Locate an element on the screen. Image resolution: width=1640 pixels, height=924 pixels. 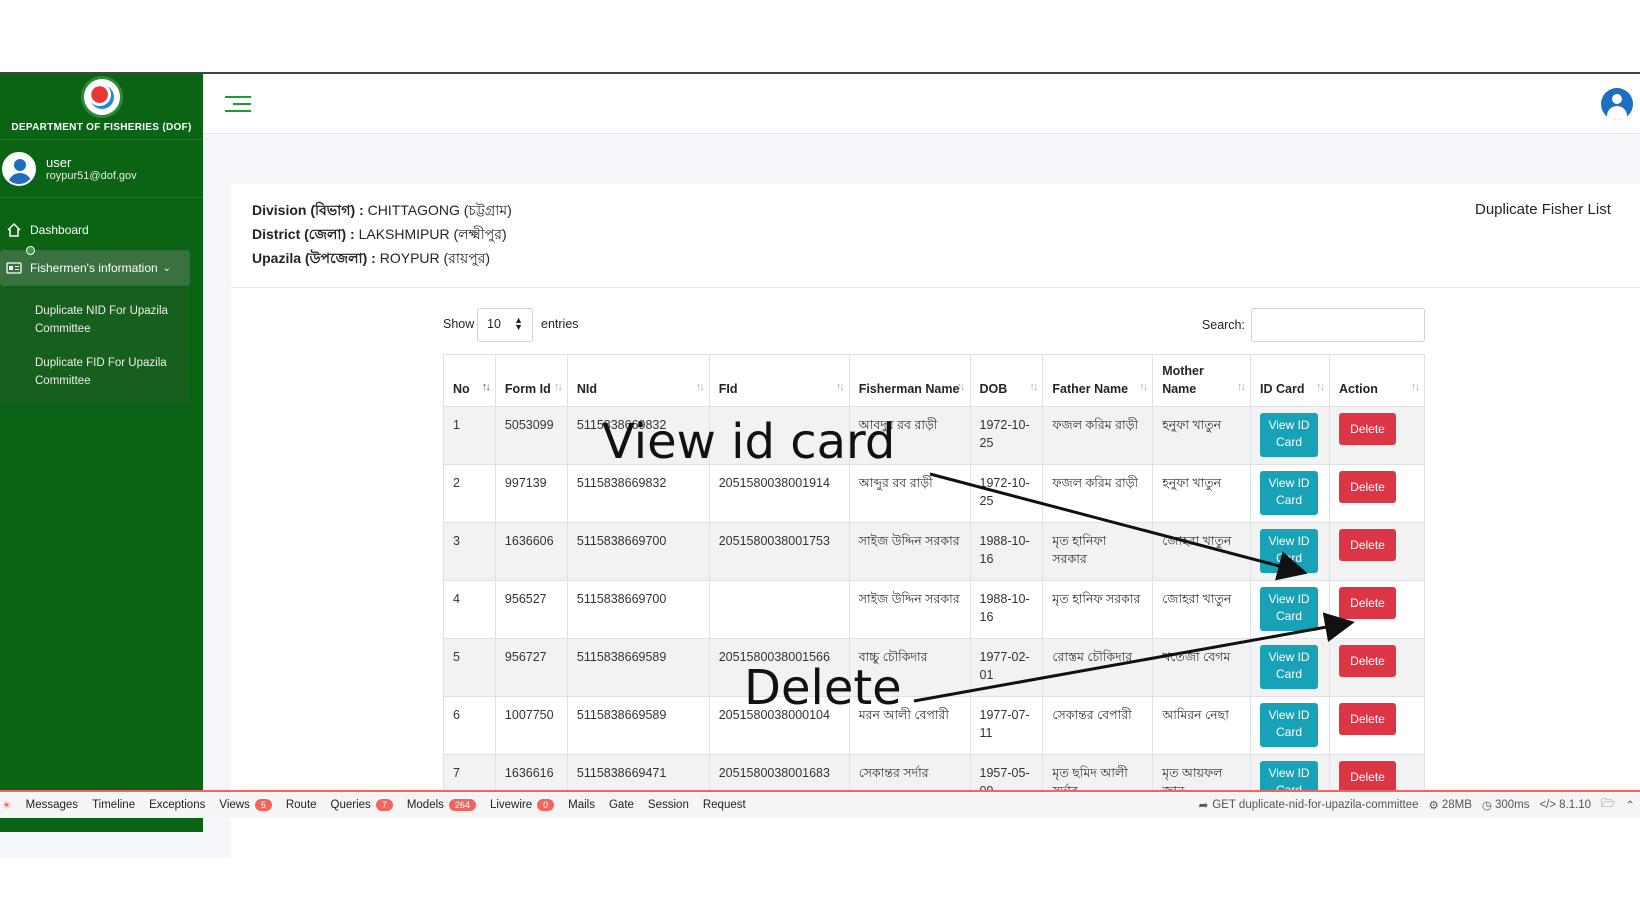
count-badge: 264 is located at coordinates (462, 805).